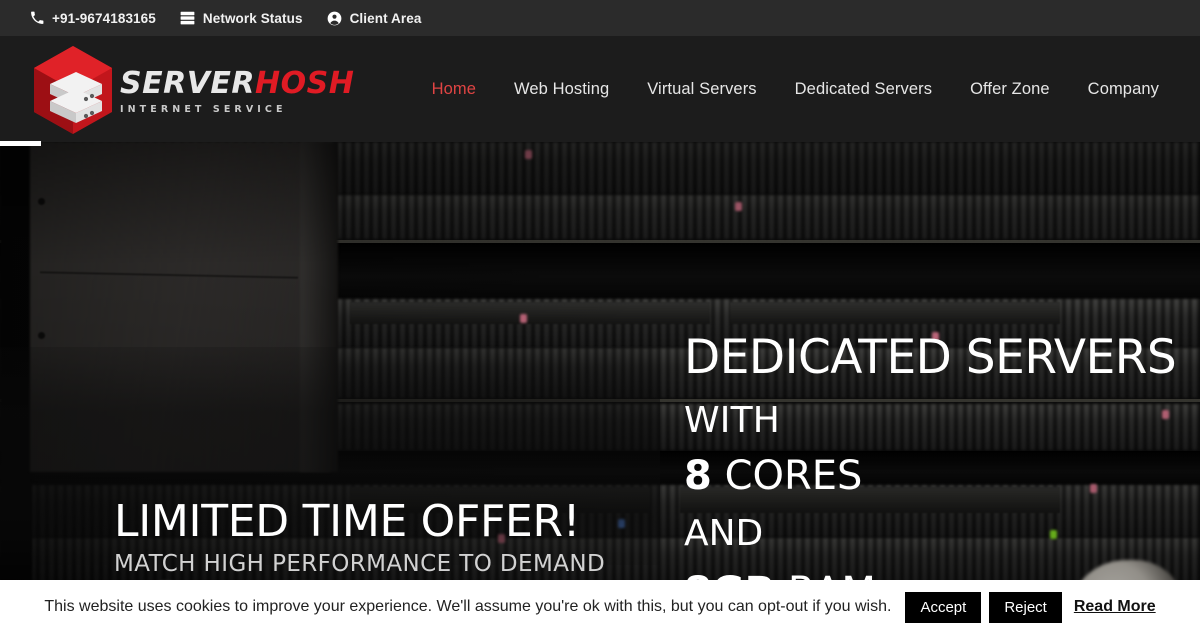  What do you see at coordinates (732, 420) in the screenshot?
I see `hero-with-label: WITH` at bounding box center [732, 420].